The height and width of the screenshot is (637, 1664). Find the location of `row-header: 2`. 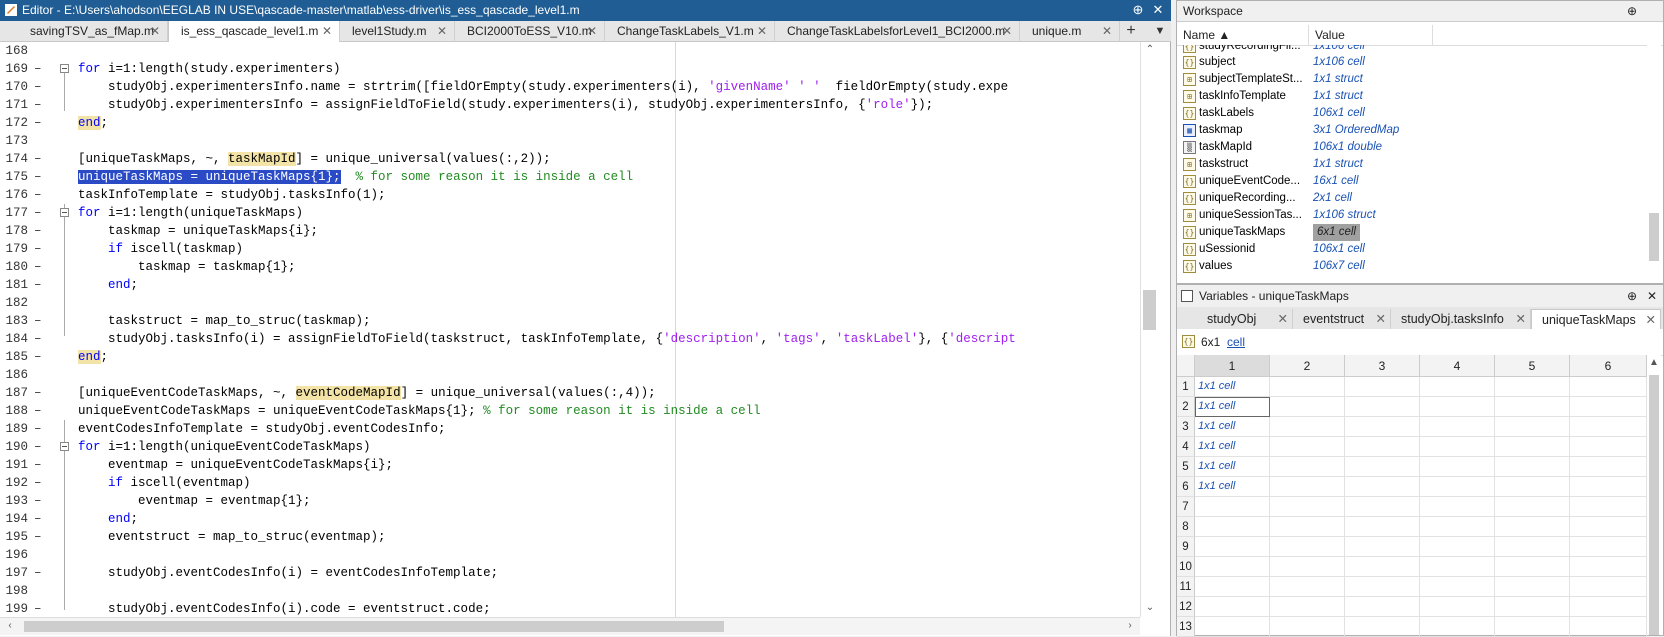

row-header: 2 is located at coordinates (1186, 407).